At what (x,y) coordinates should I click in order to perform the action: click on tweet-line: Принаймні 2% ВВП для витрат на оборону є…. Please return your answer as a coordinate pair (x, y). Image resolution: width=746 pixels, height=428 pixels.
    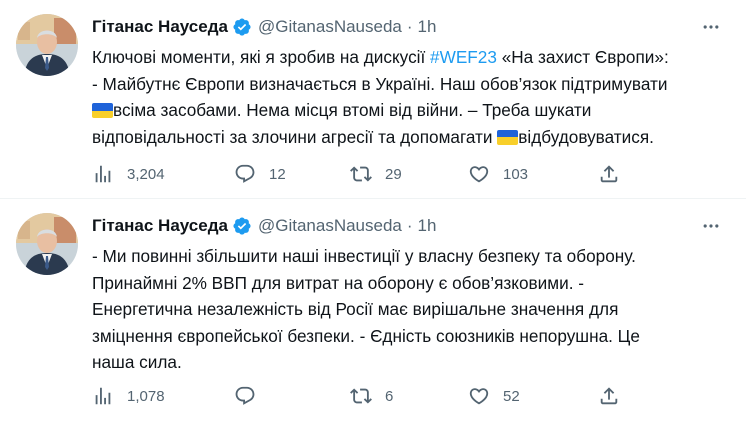
    Looking at the image, I should click on (338, 282).